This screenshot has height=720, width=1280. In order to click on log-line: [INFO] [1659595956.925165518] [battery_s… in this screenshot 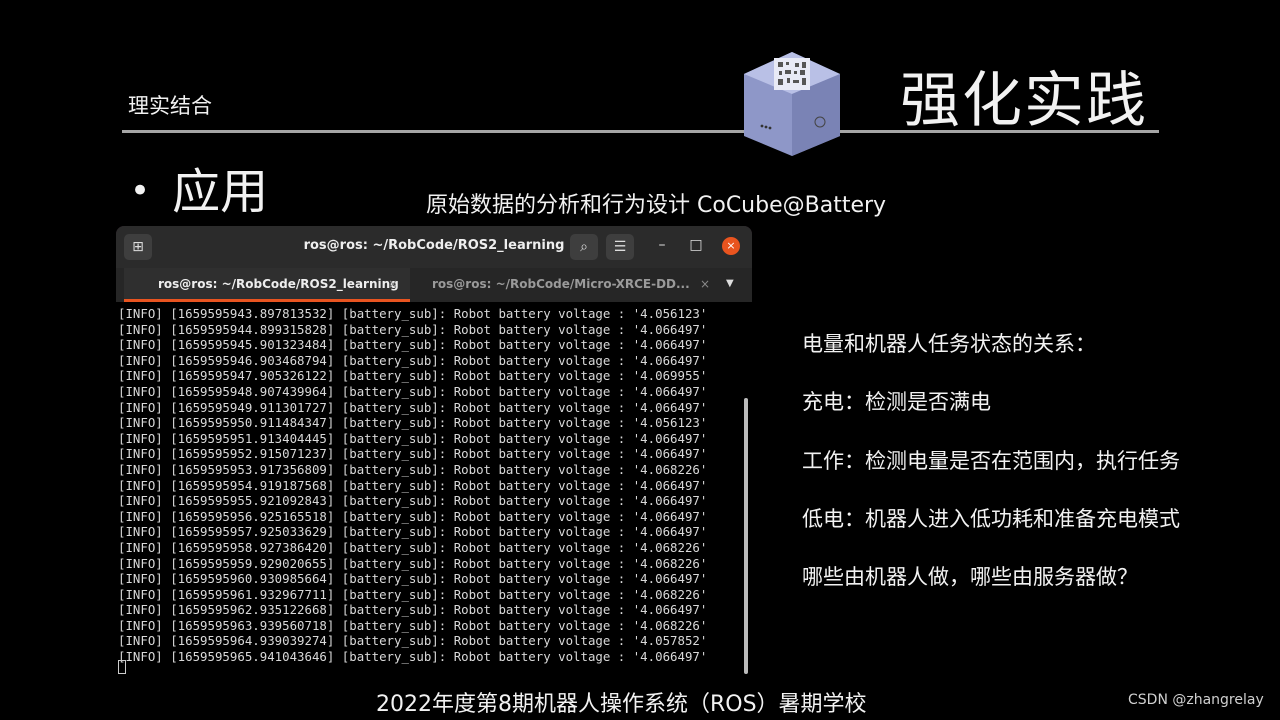, I will do `click(413, 516)`.